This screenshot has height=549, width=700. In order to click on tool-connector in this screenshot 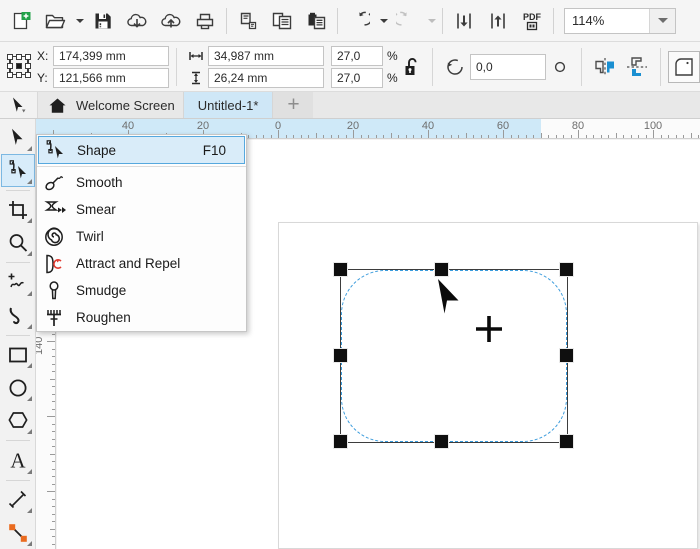, I will do `click(18, 532)`.